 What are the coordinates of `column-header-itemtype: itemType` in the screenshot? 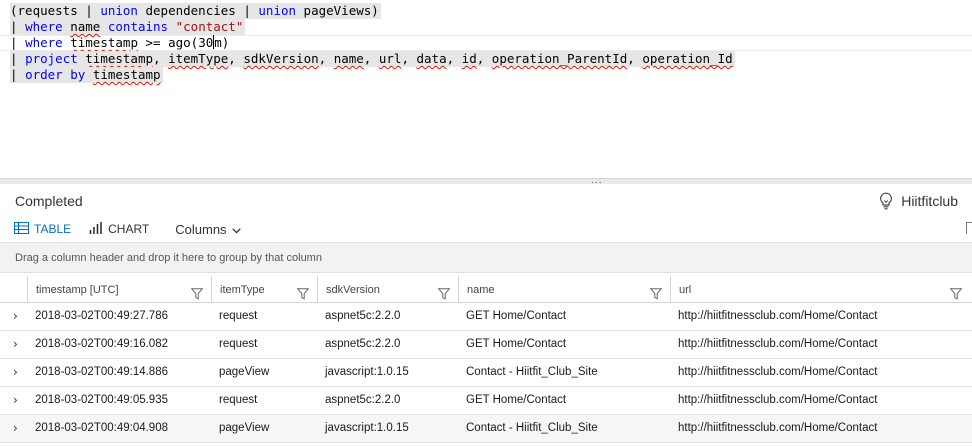 It's located at (264, 289).